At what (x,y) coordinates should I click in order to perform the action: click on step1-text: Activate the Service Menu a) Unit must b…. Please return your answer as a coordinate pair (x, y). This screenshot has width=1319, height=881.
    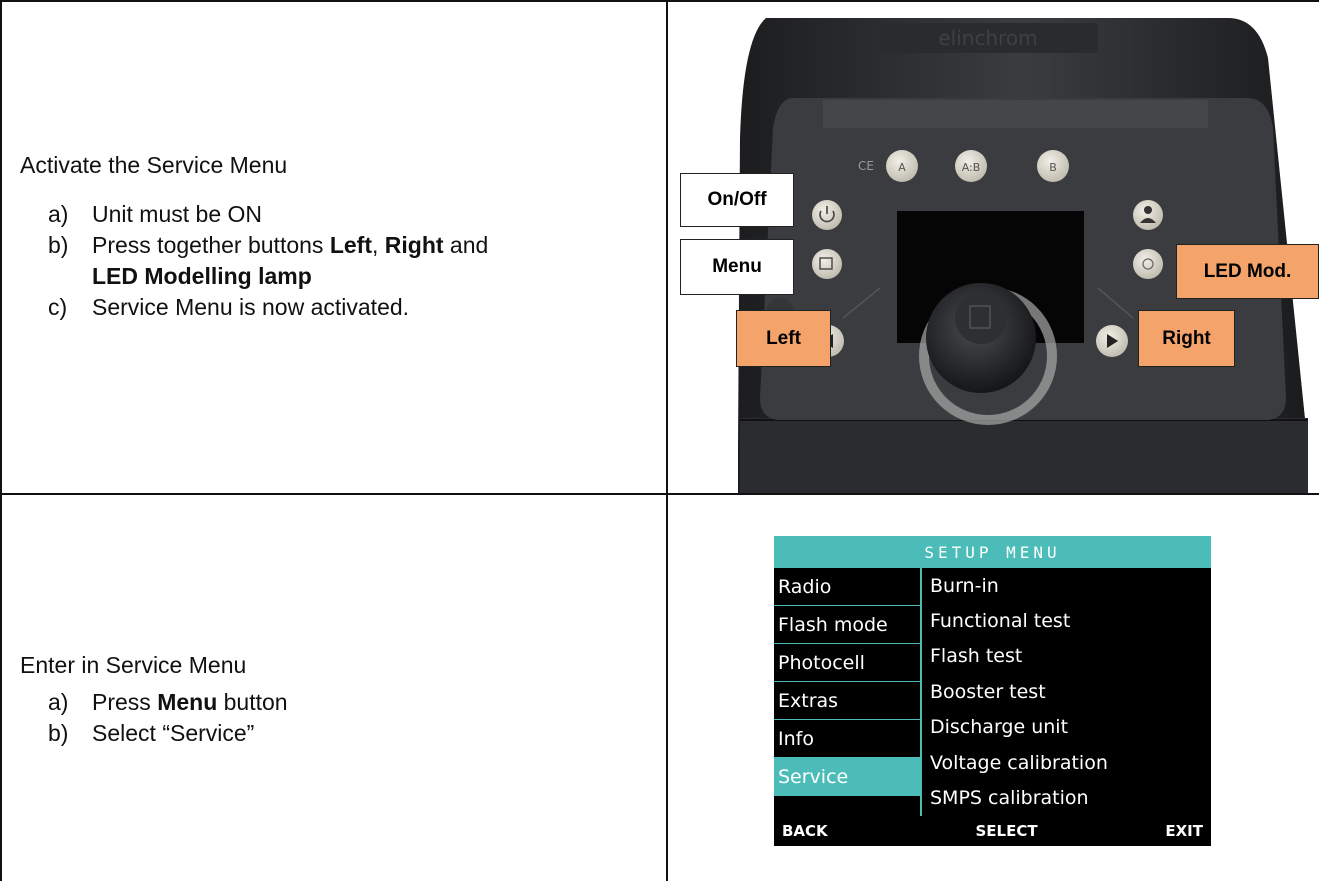
    Looking at the image, I should click on (335, 236).